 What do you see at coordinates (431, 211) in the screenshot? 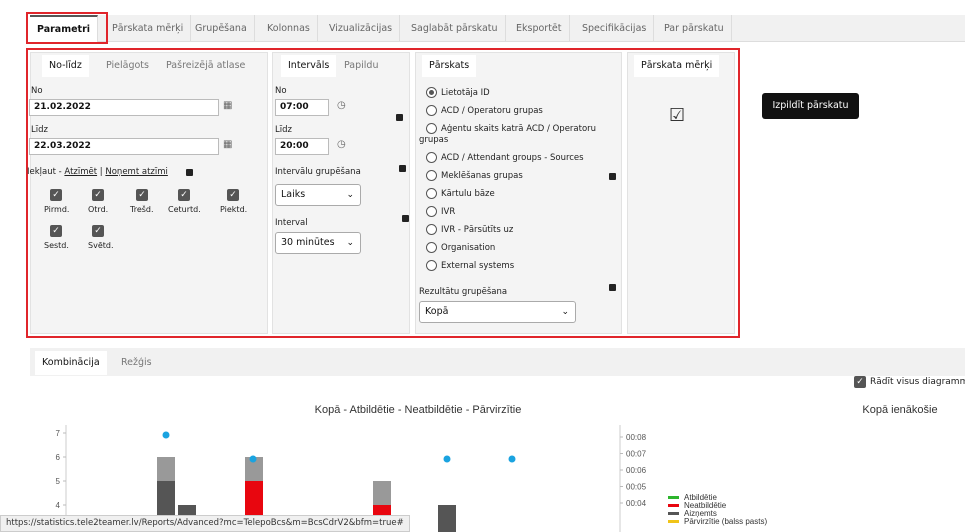
I see `radio-ivr` at bounding box center [431, 211].